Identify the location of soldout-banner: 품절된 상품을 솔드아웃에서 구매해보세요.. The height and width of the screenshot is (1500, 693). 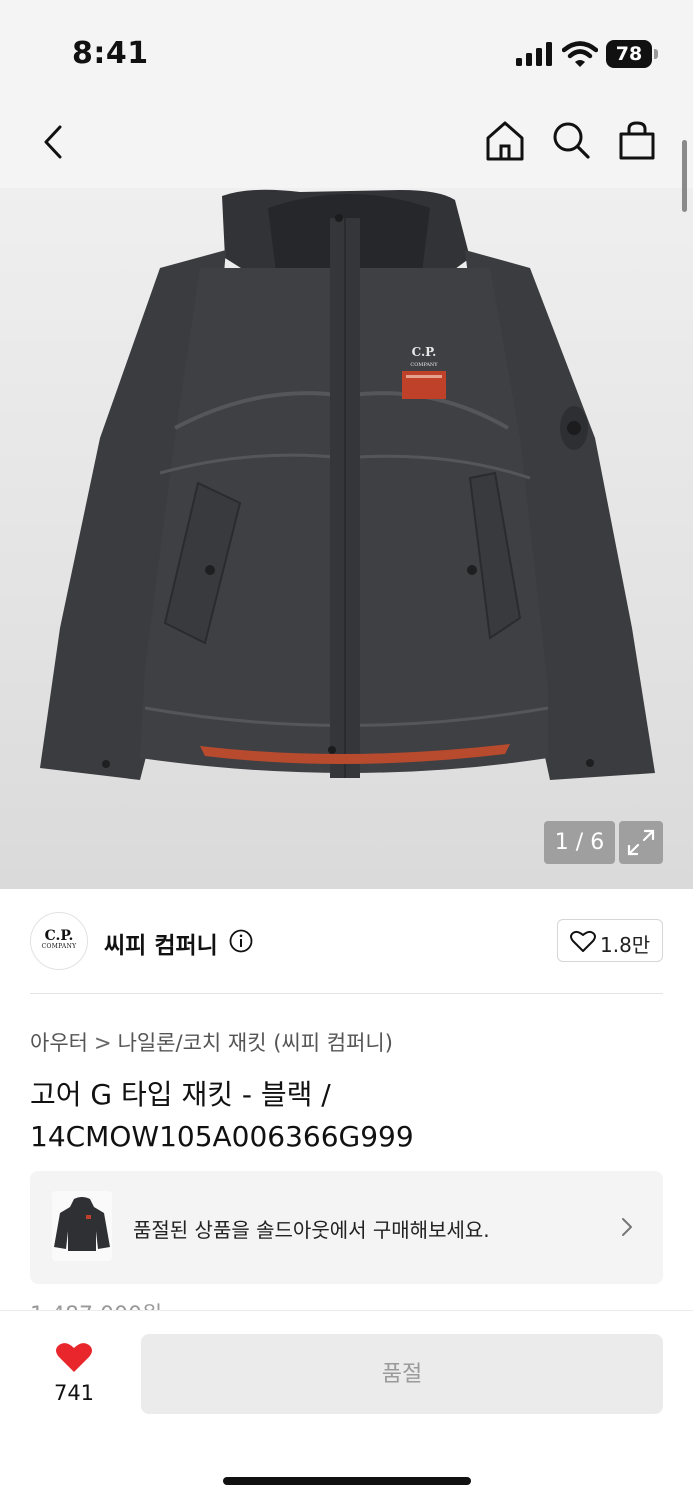
(346, 1227).